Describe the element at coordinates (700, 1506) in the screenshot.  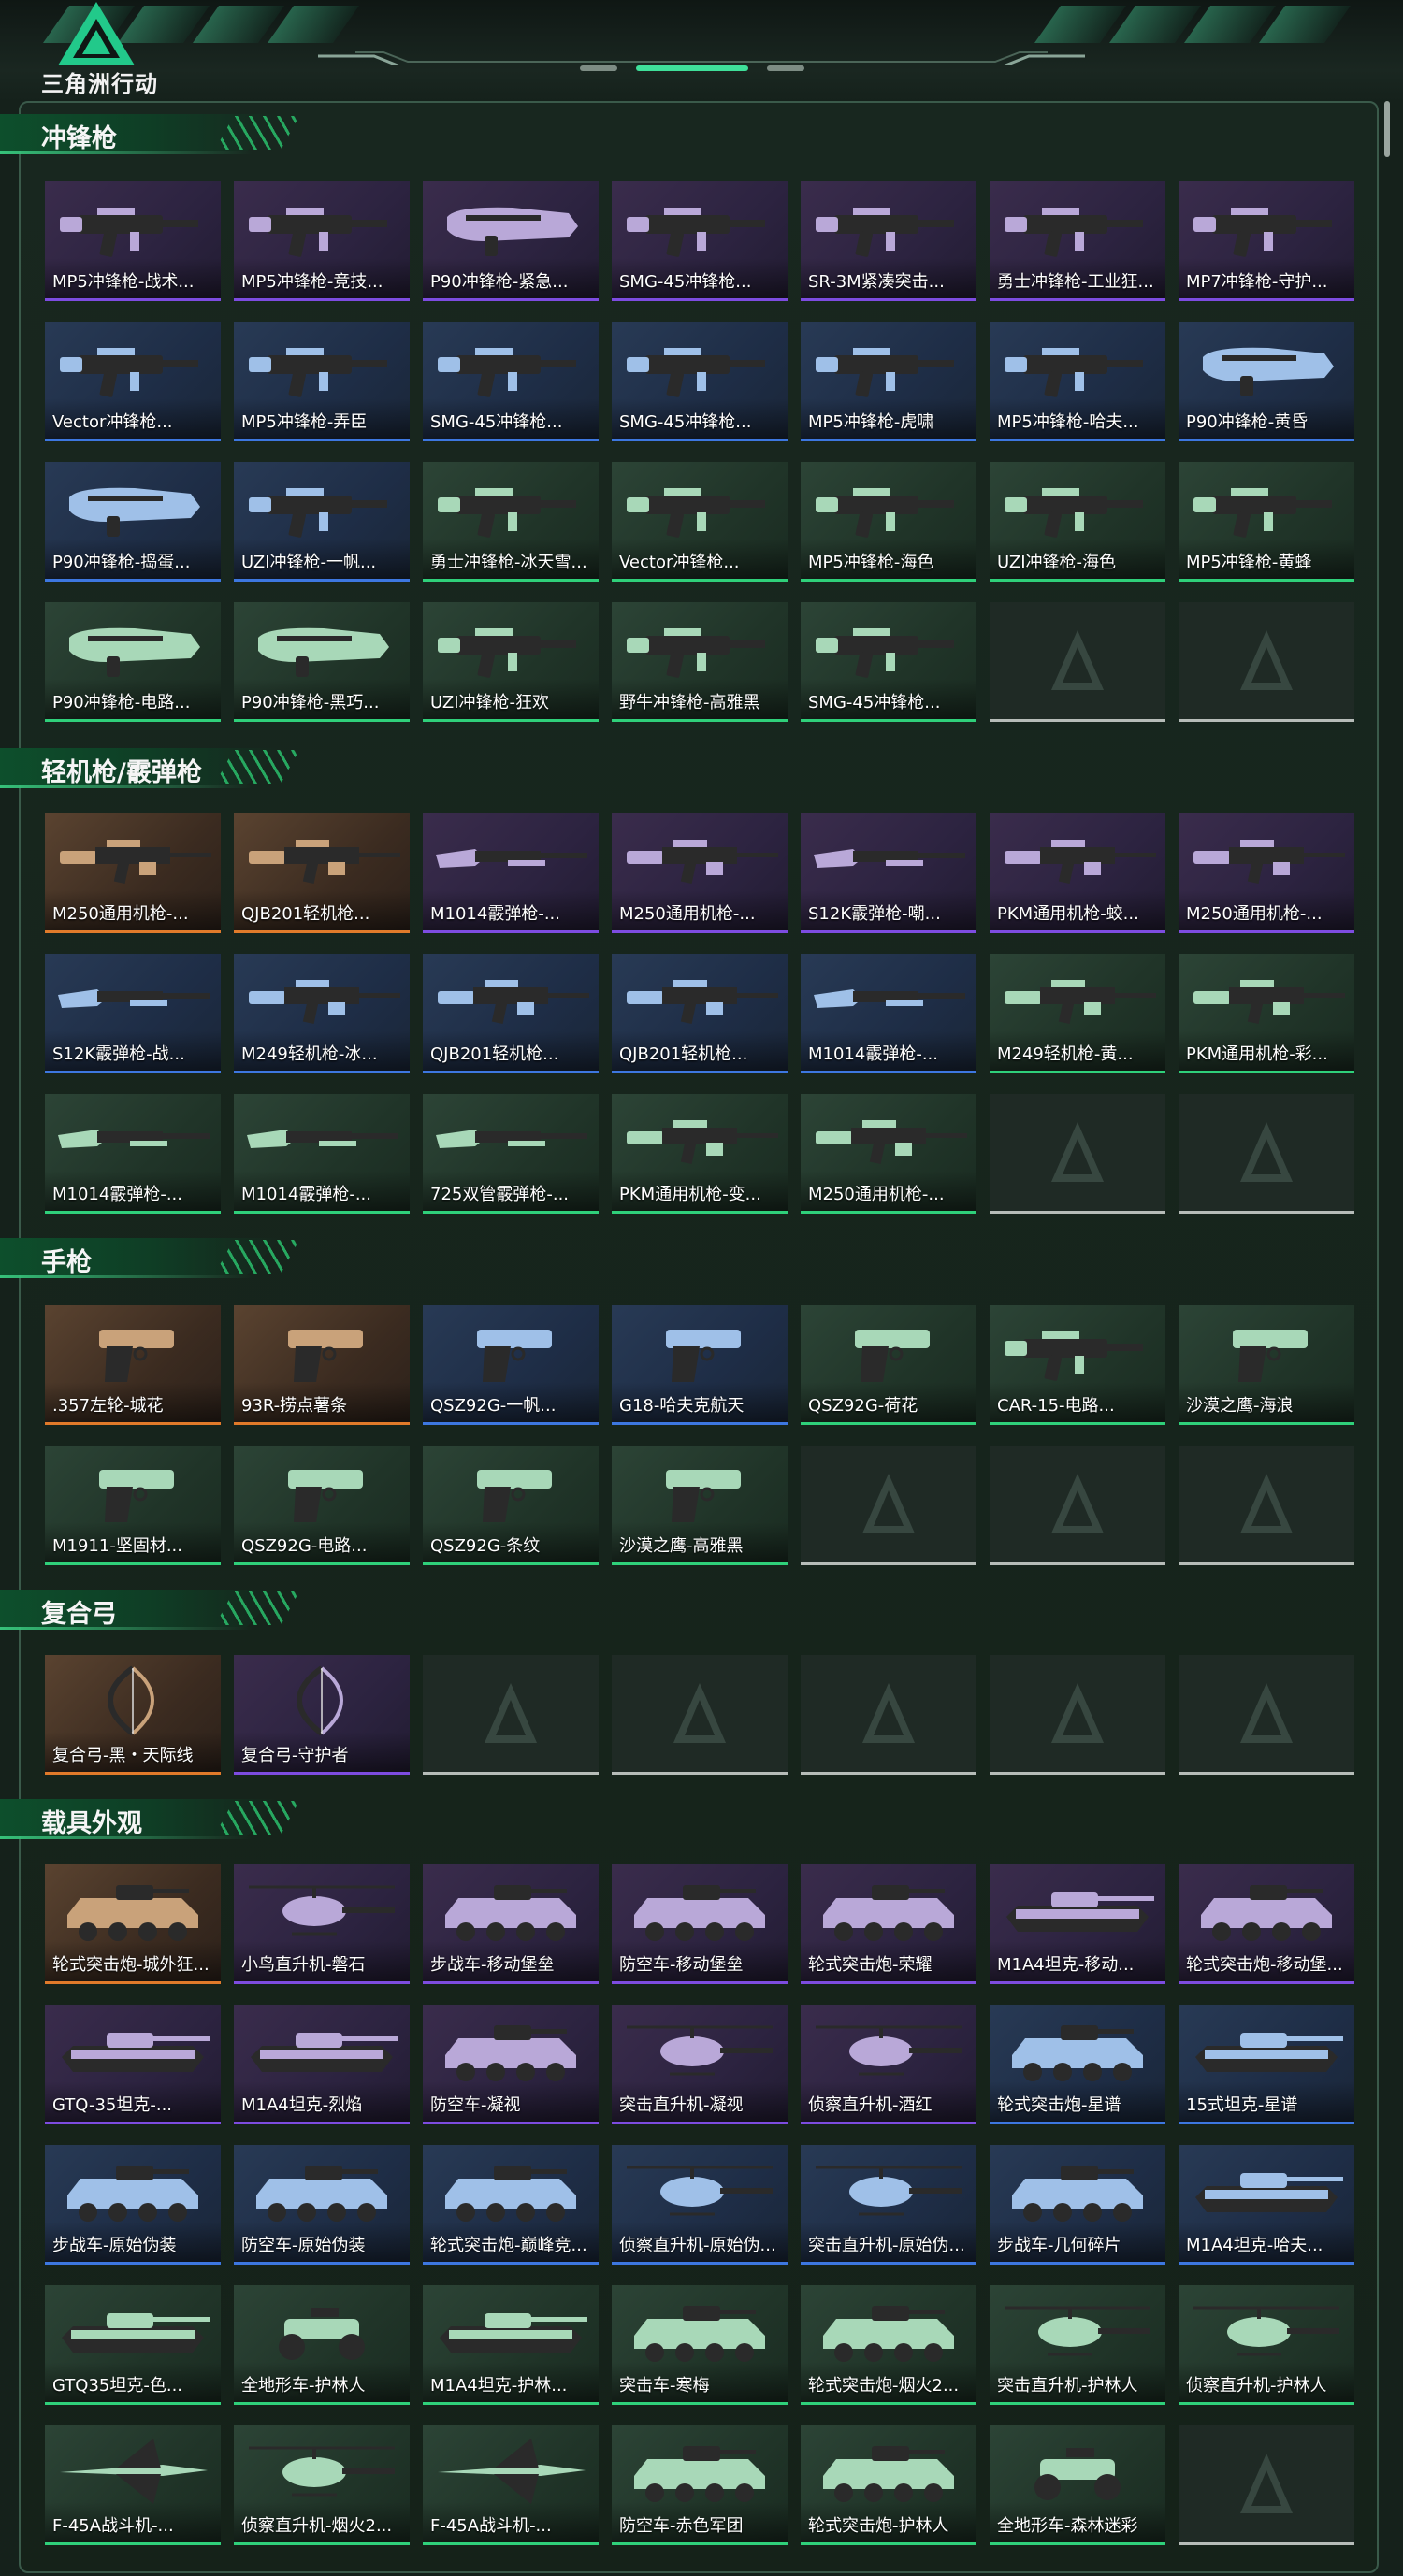
I see `item-card: 沙漠之鹰-高雅黑` at that location.